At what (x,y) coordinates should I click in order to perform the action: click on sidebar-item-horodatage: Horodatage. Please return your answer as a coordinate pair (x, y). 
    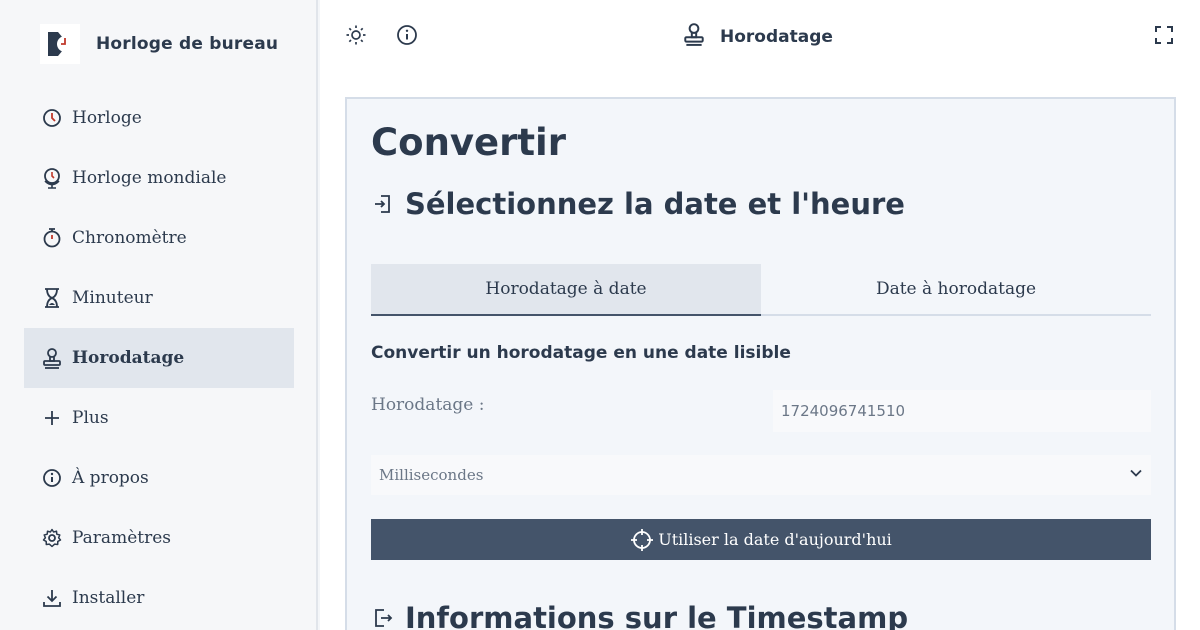
    Looking at the image, I should click on (159, 358).